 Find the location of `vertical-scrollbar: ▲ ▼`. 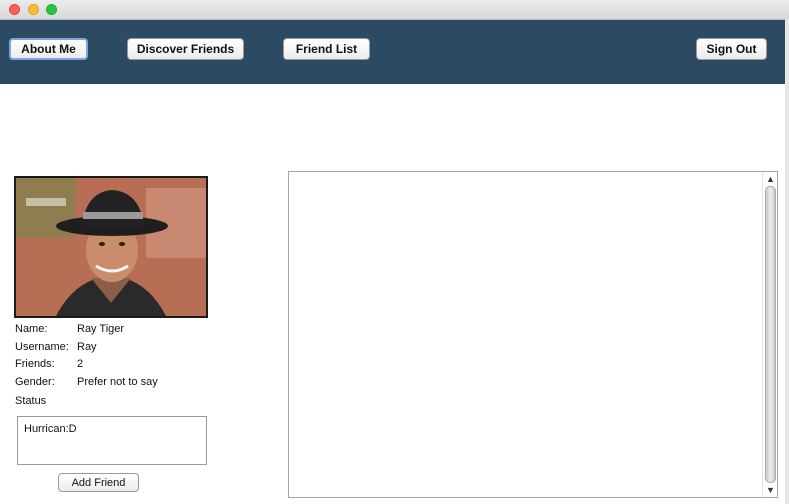

vertical-scrollbar: ▲ ▼ is located at coordinates (769, 334).